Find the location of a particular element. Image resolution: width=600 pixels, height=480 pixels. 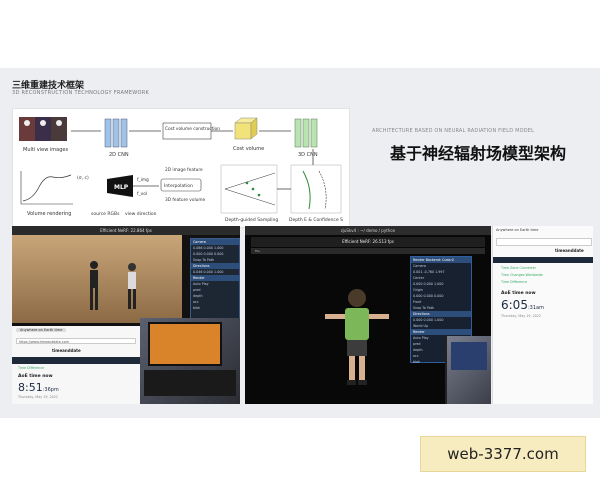

terminal-topbar: zjuSkv4 : ~/ demo / python is located at coordinates (368, 230).